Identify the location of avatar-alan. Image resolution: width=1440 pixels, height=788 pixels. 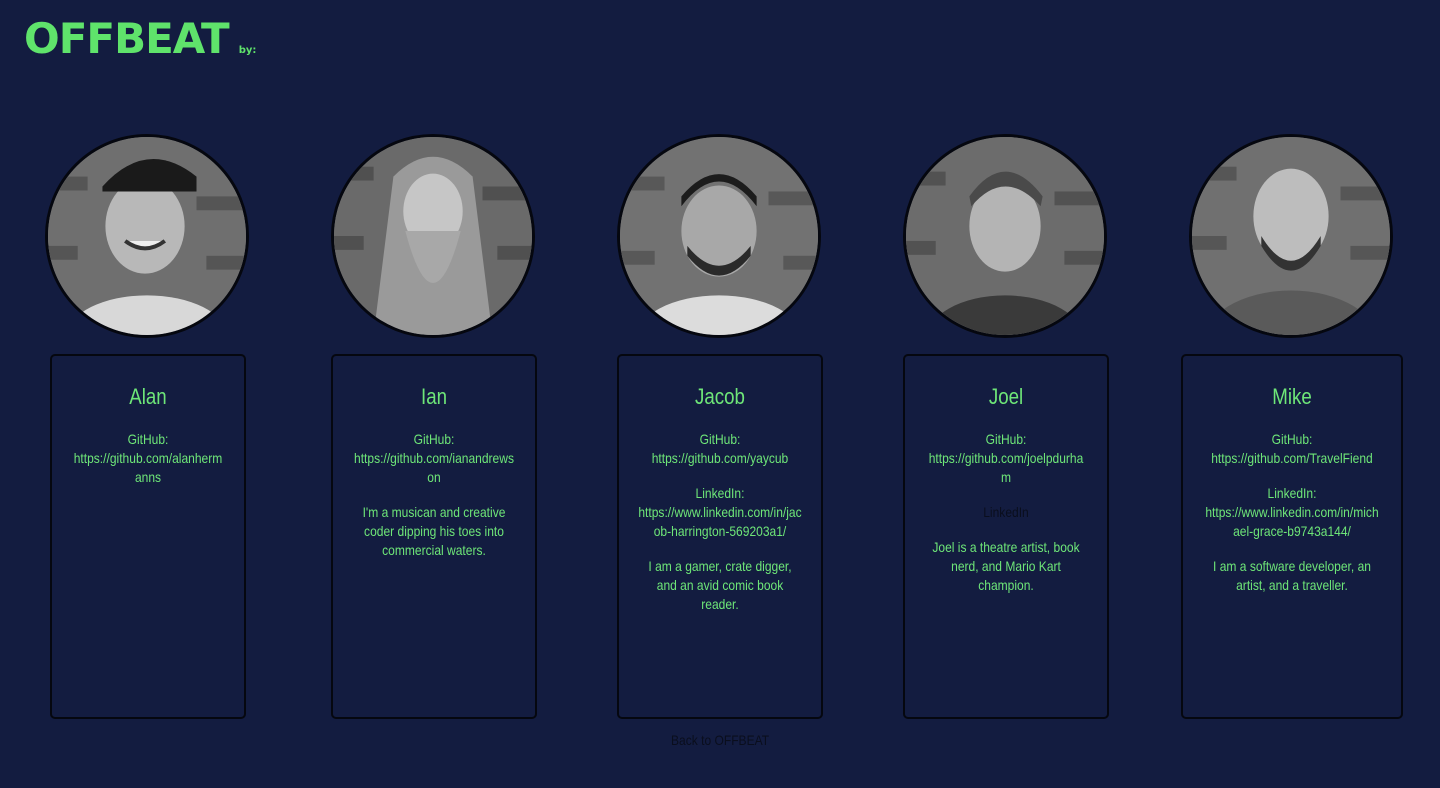
(147, 236).